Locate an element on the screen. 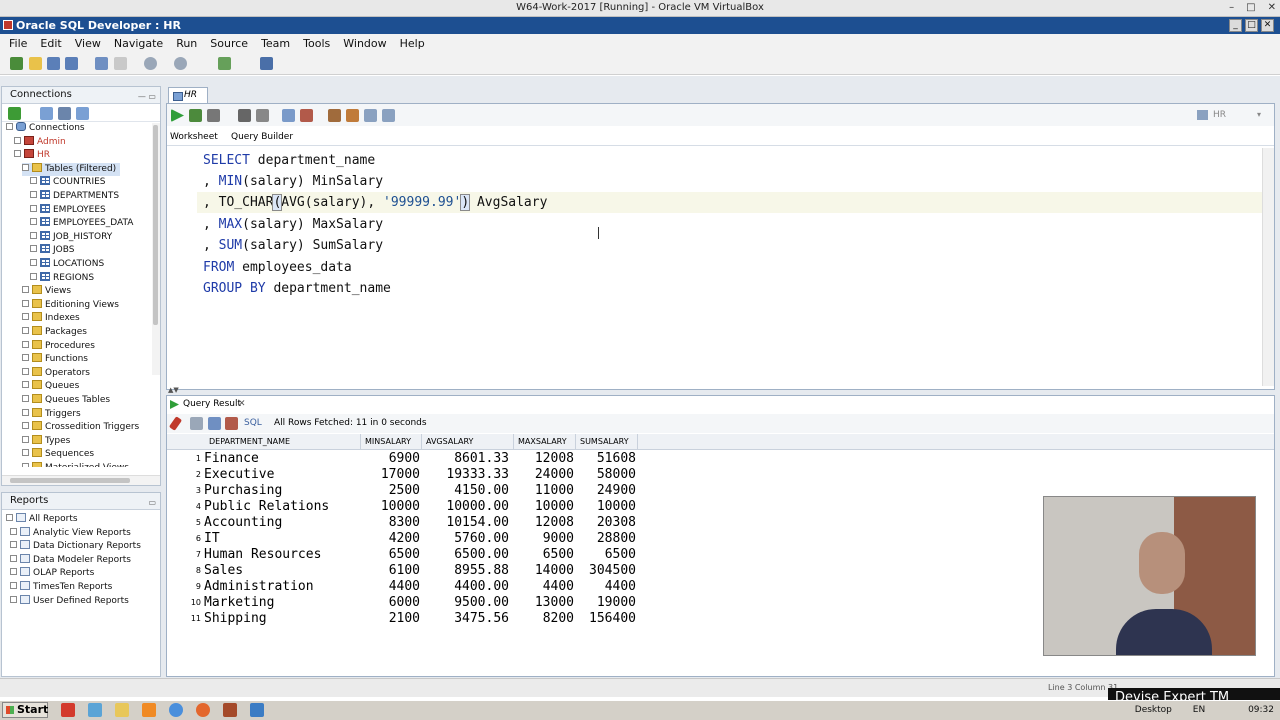  cell-department-name: Executive is located at coordinates (284, 475).